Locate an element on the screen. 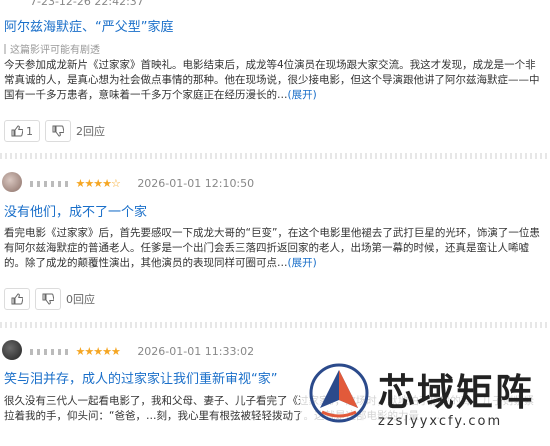 The image size is (550, 446). reply-link: 2回应 is located at coordinates (90, 131).